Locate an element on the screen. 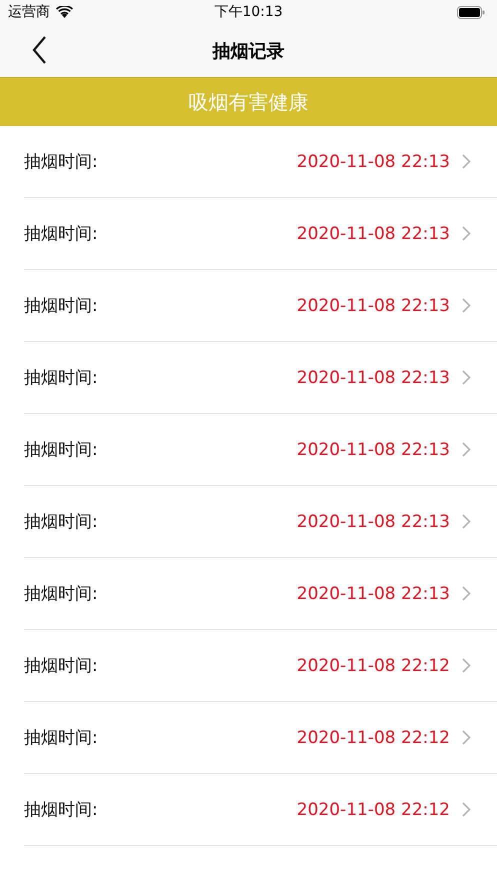 The height and width of the screenshot is (883, 497). battery-icon is located at coordinates (471, 12).